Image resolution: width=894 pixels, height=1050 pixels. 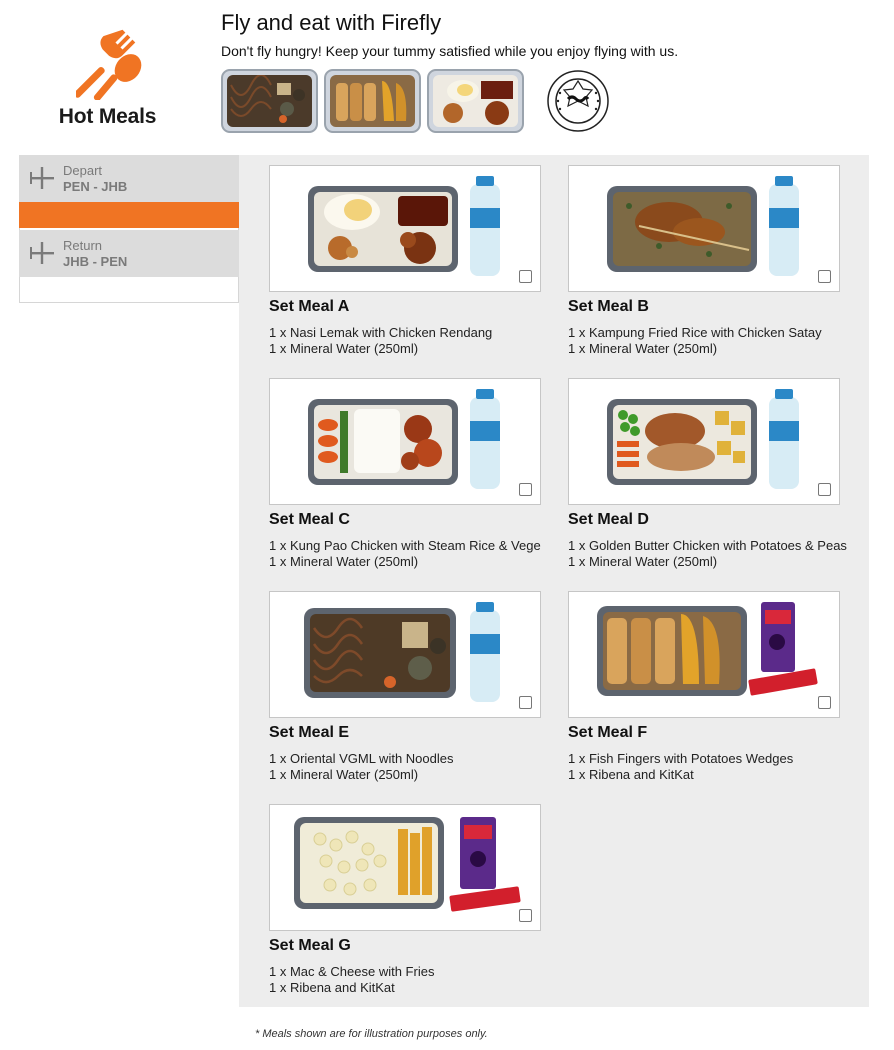 What do you see at coordinates (332, 987) in the screenshot?
I see `meal-item-g-2: 1 x Ribena and KitKat` at bounding box center [332, 987].